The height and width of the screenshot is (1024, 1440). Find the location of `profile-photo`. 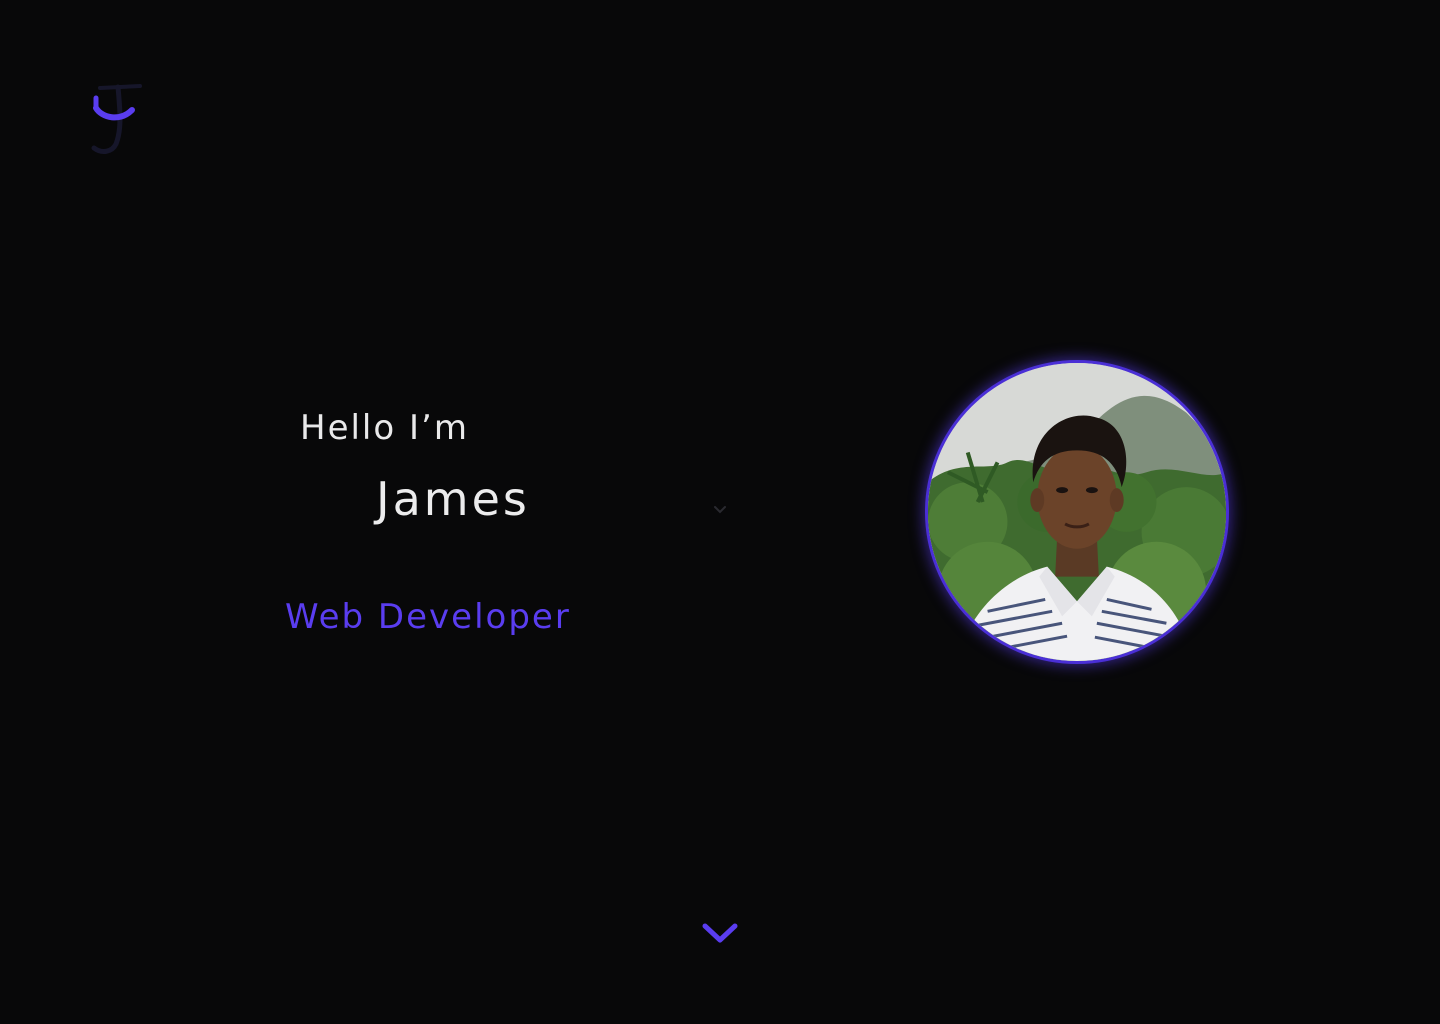

profile-photo is located at coordinates (1077, 512).